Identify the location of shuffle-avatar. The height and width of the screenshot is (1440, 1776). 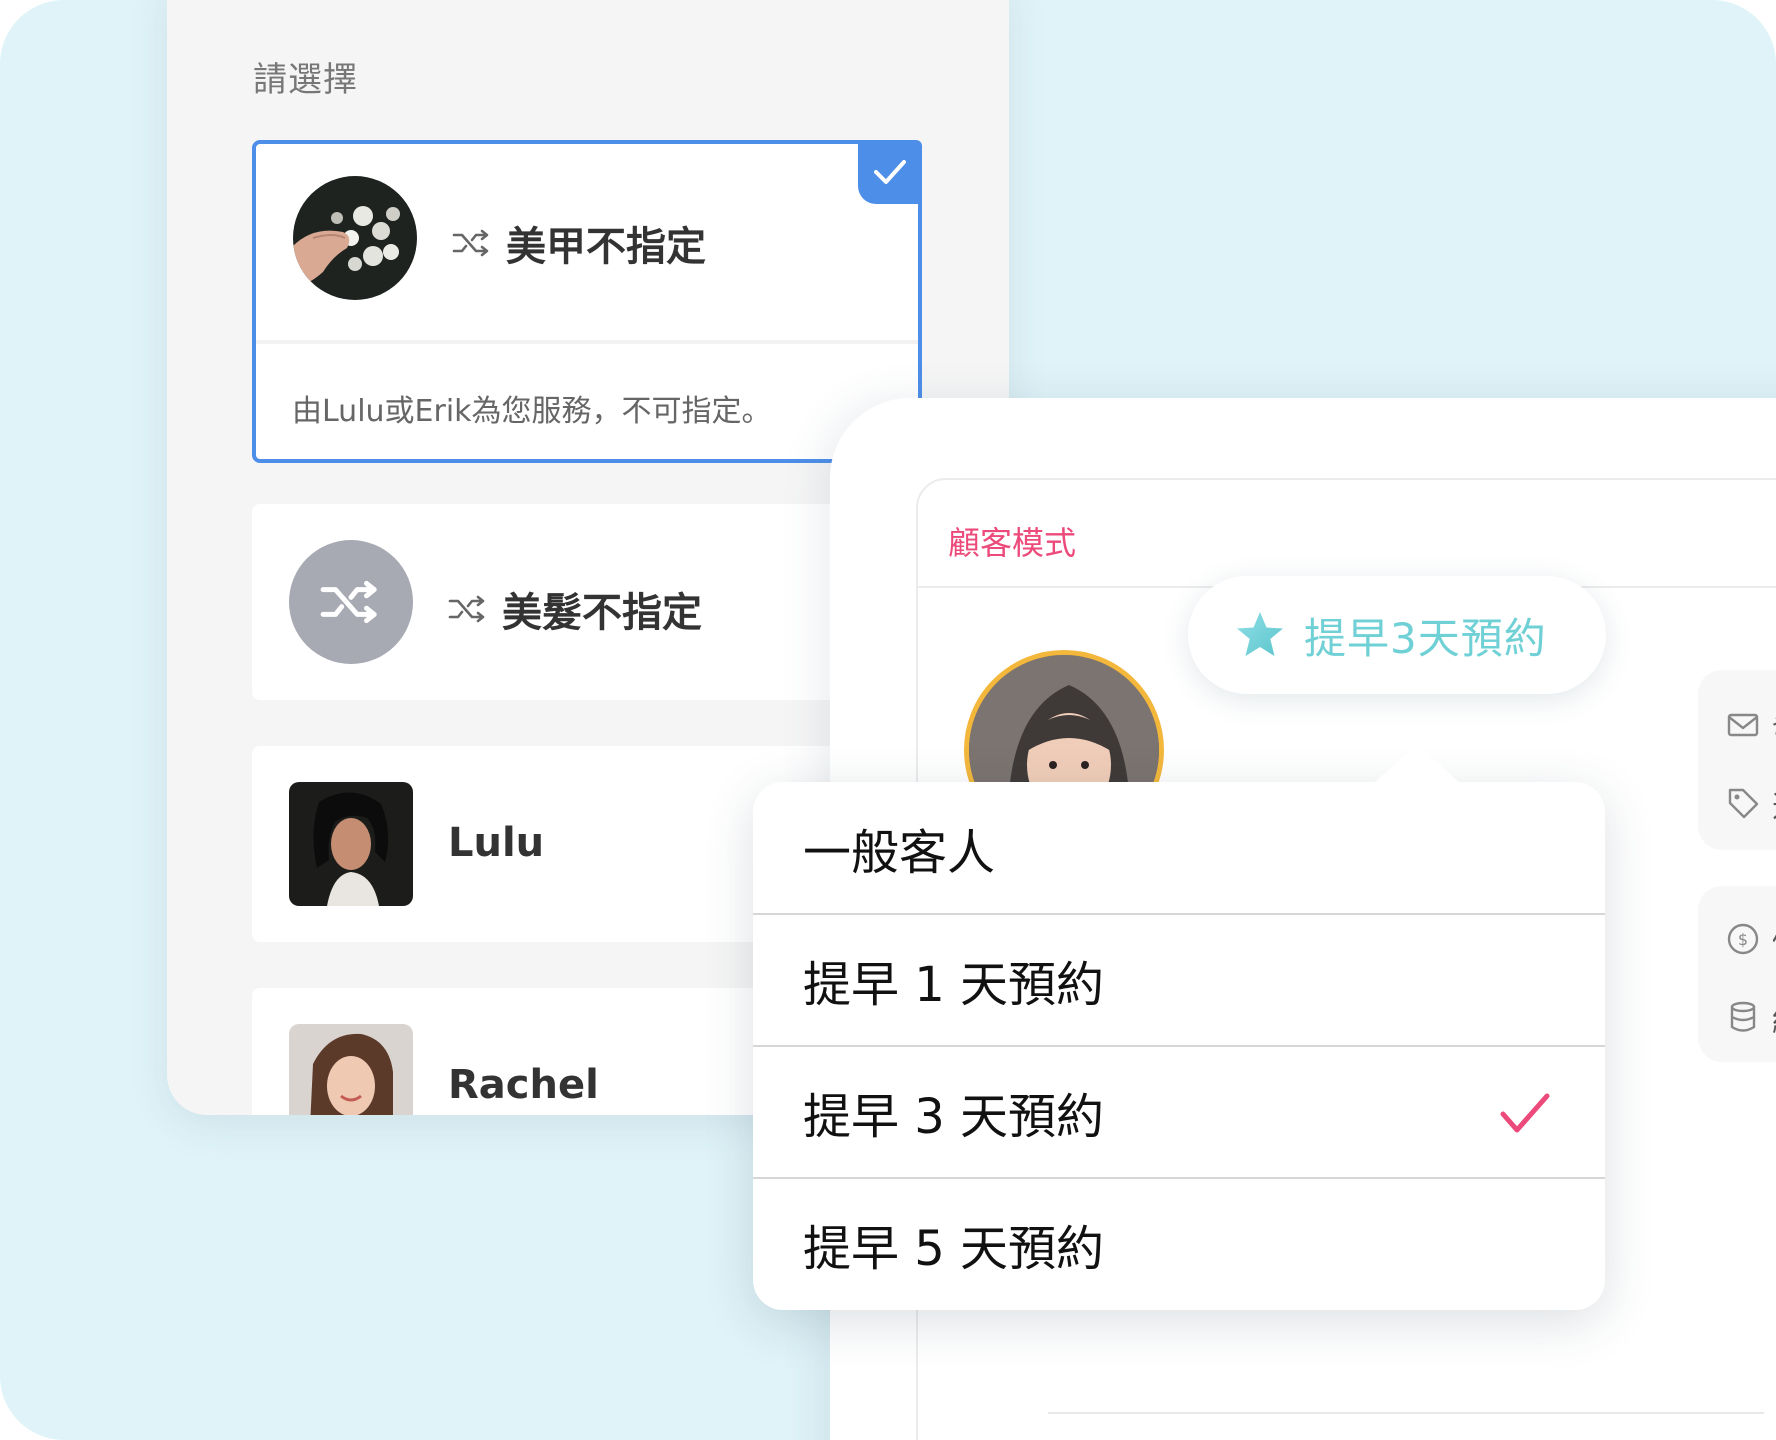
(351, 602).